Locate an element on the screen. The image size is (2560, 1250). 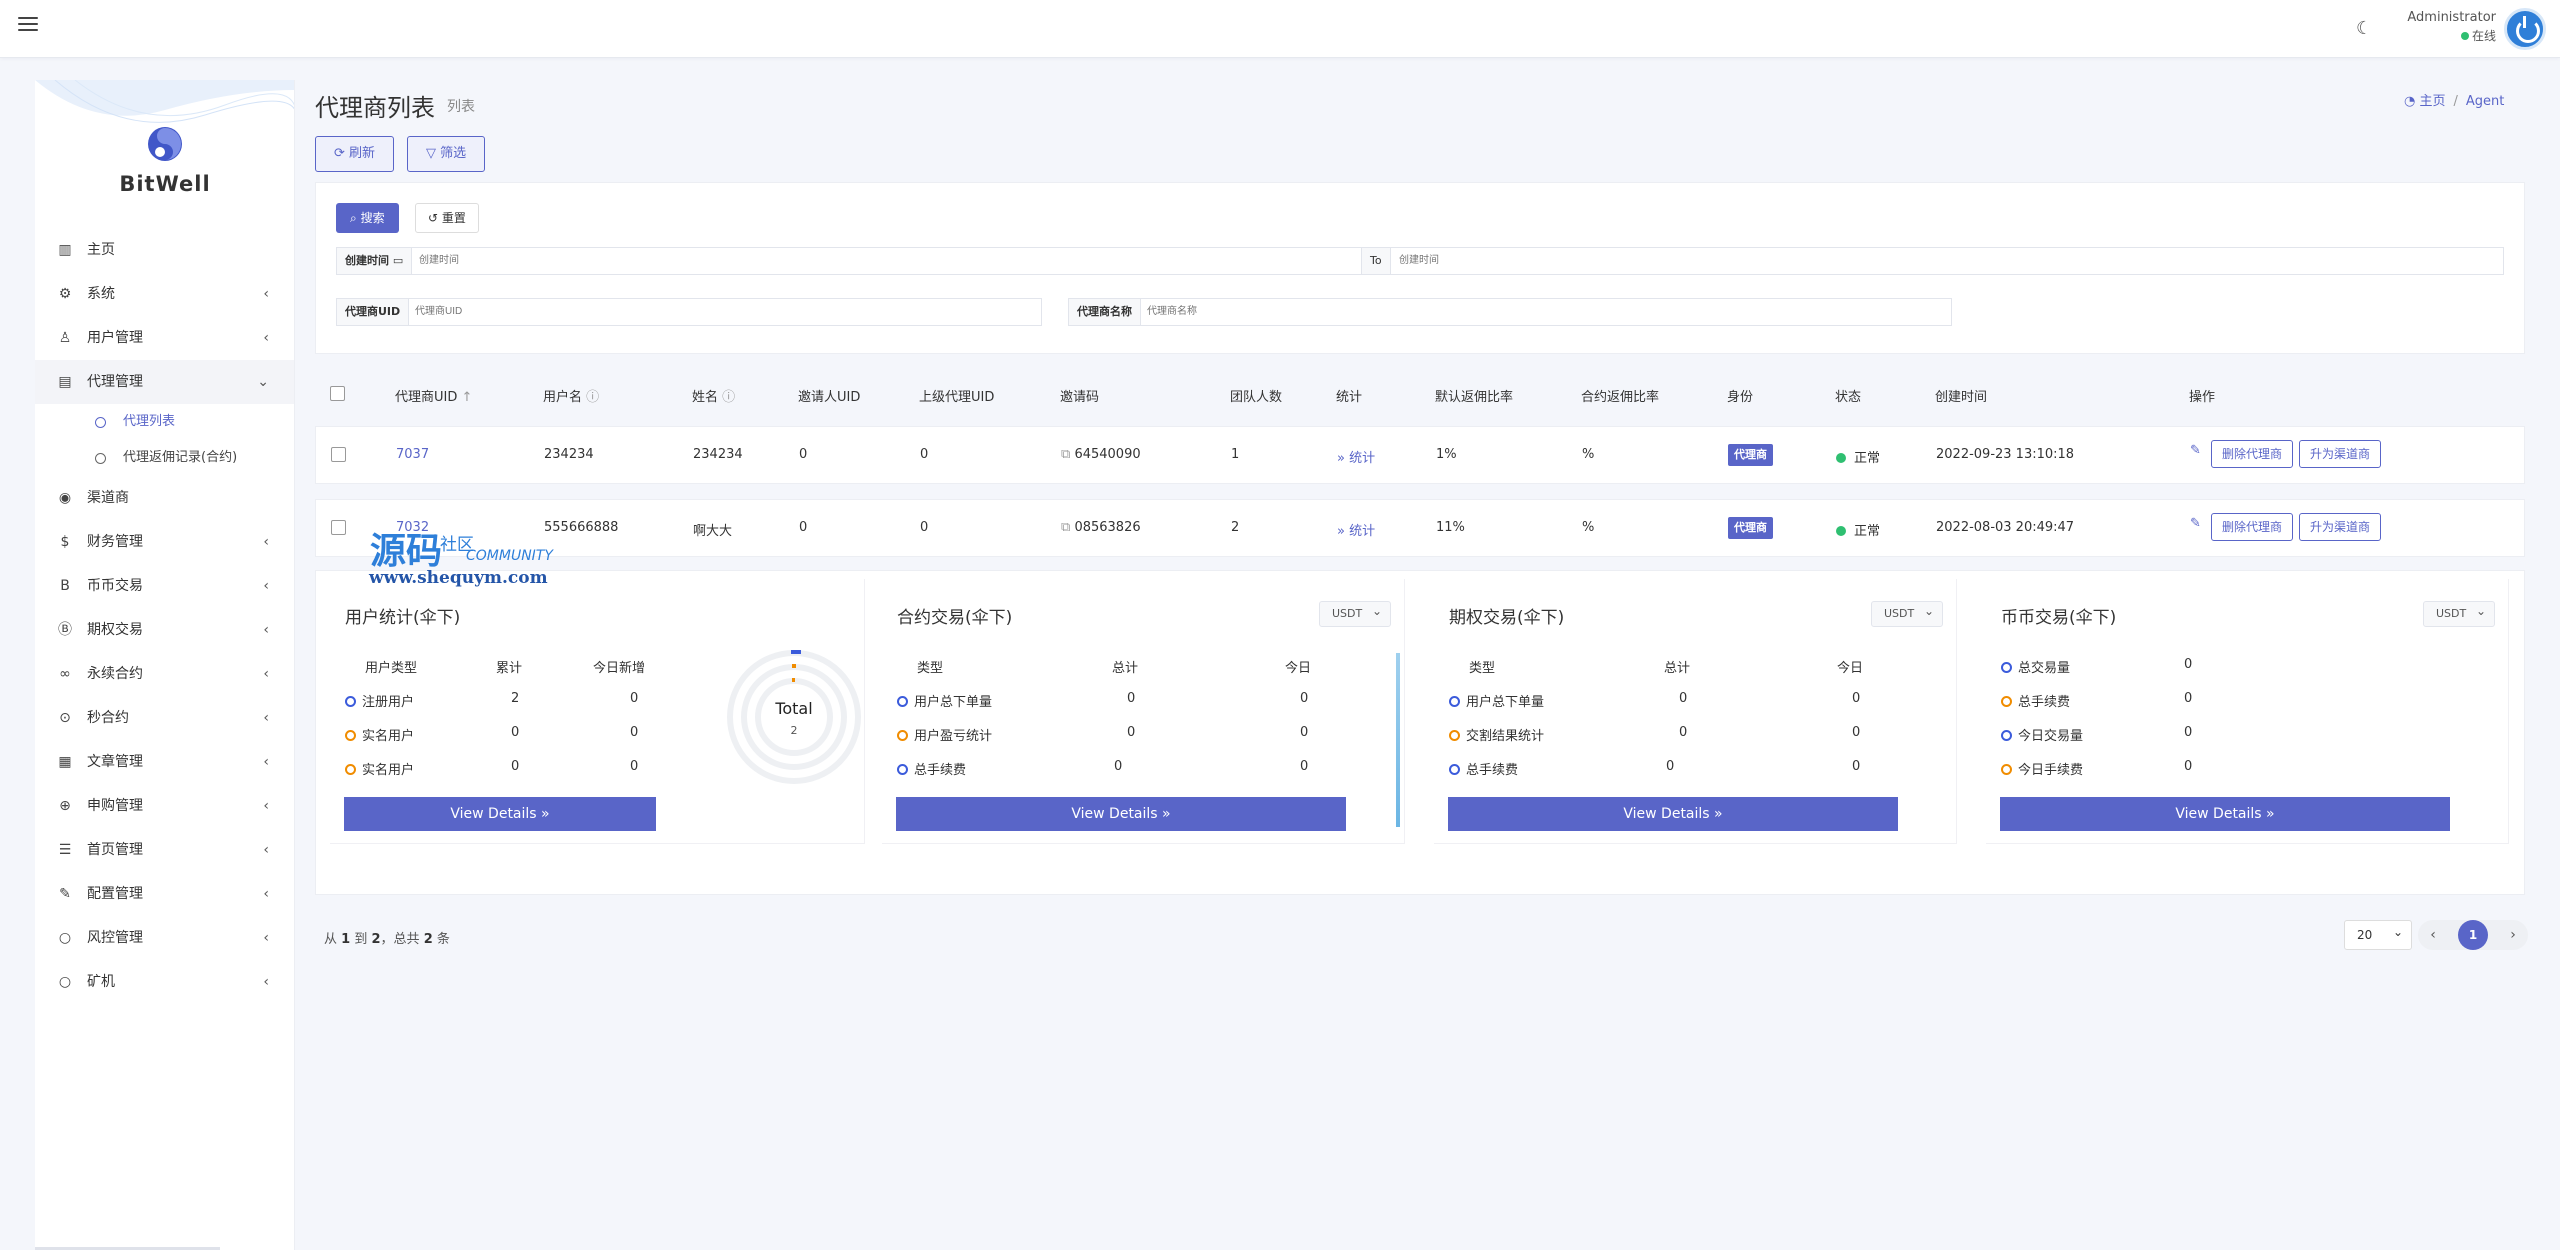
option-currency-select: USDT is located at coordinates (1907, 613).